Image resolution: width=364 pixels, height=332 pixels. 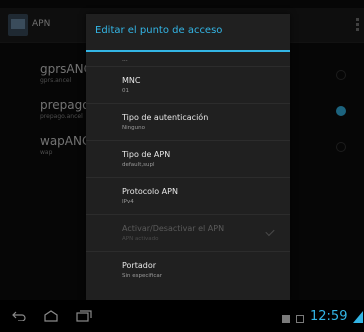 What do you see at coordinates (182, 316) in the screenshot?
I see `navigation-bar: 12:59` at bounding box center [182, 316].